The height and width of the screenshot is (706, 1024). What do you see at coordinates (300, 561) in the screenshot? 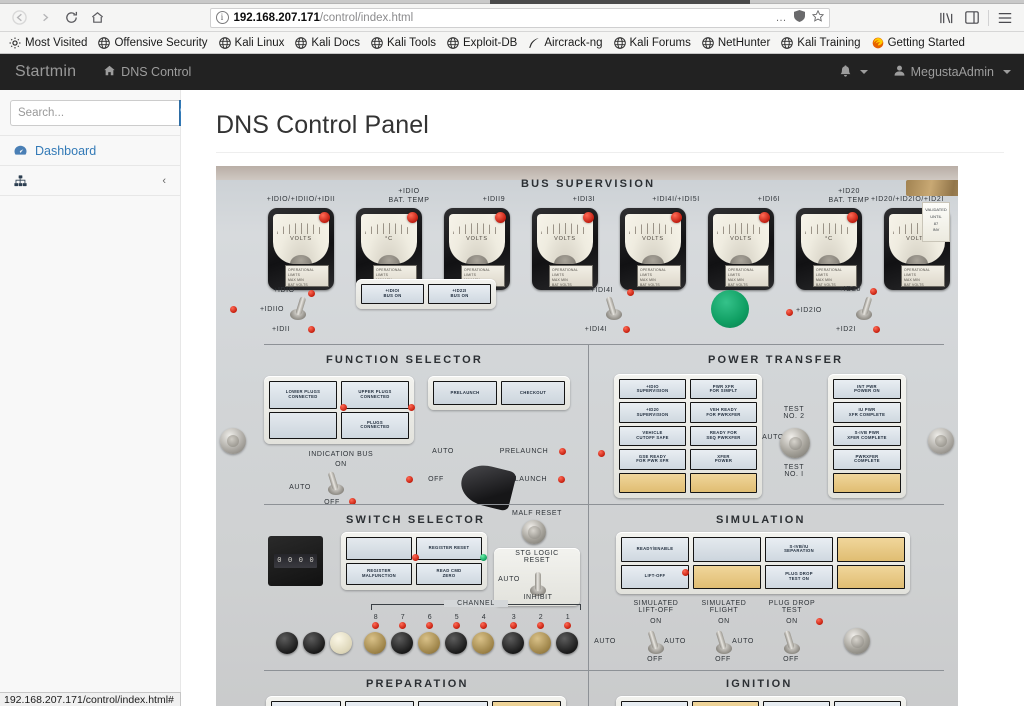
I see `counter-digit-2: 0` at bounding box center [300, 561].